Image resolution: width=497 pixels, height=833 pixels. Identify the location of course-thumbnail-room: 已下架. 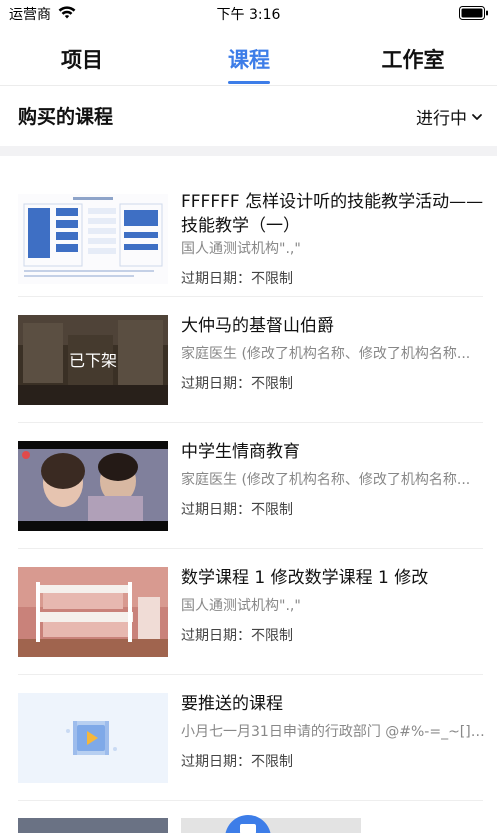
(93, 360).